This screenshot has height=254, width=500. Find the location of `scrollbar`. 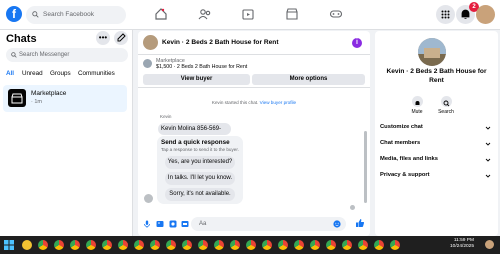

scrollbar is located at coordinates (365, 167).